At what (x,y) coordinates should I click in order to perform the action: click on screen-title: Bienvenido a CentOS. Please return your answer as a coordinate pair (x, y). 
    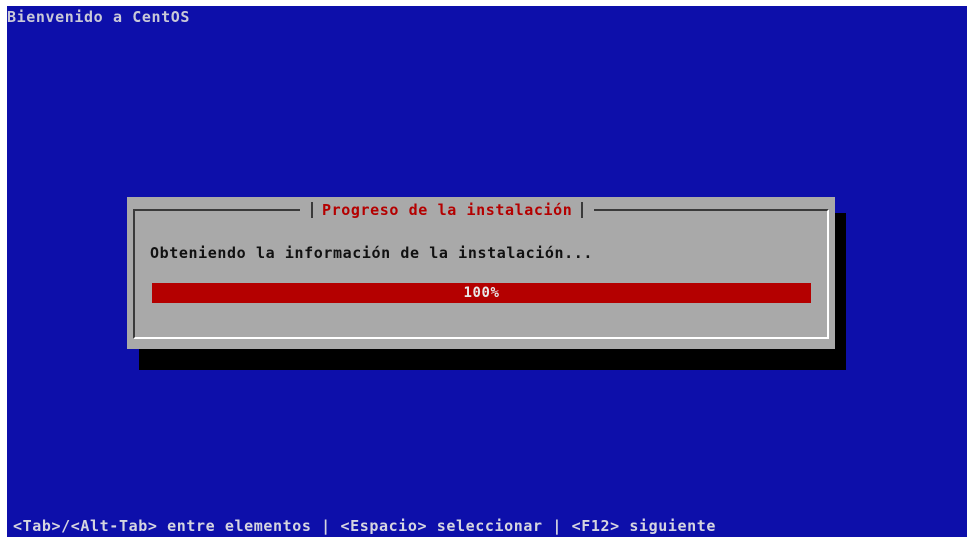
    Looking at the image, I should click on (98, 17).